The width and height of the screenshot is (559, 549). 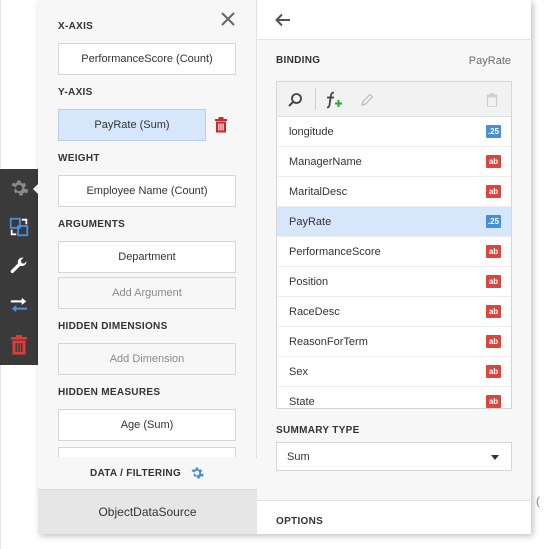 What do you see at coordinates (147, 425) in the screenshot?
I see `hidden-measure-field: Age (Sum)` at bounding box center [147, 425].